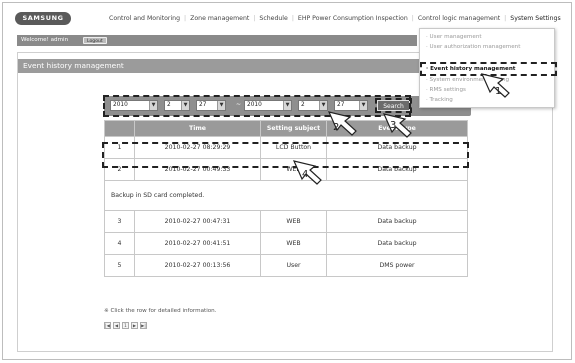 The height and width of the screenshot is (363, 575). Describe the element at coordinates (535, 18) in the screenshot. I see `menu-system-settings: System Settings` at that location.